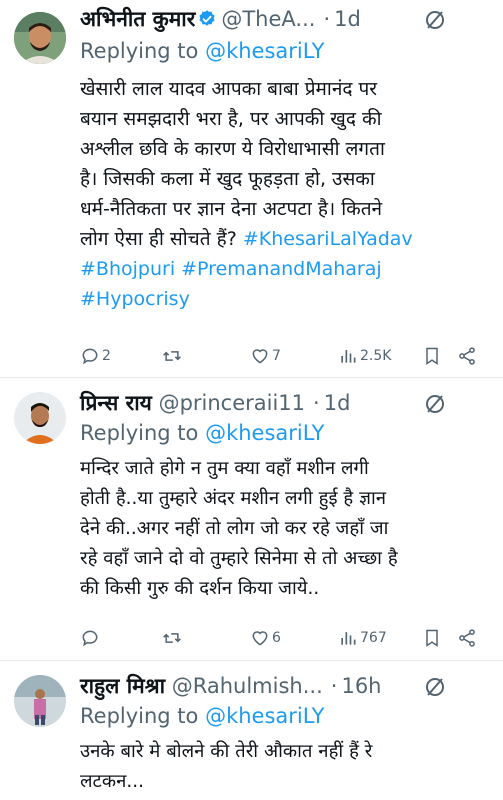 The width and height of the screenshot is (503, 800). I want to click on author-name: अभिनीत कुमार, so click(137, 19).